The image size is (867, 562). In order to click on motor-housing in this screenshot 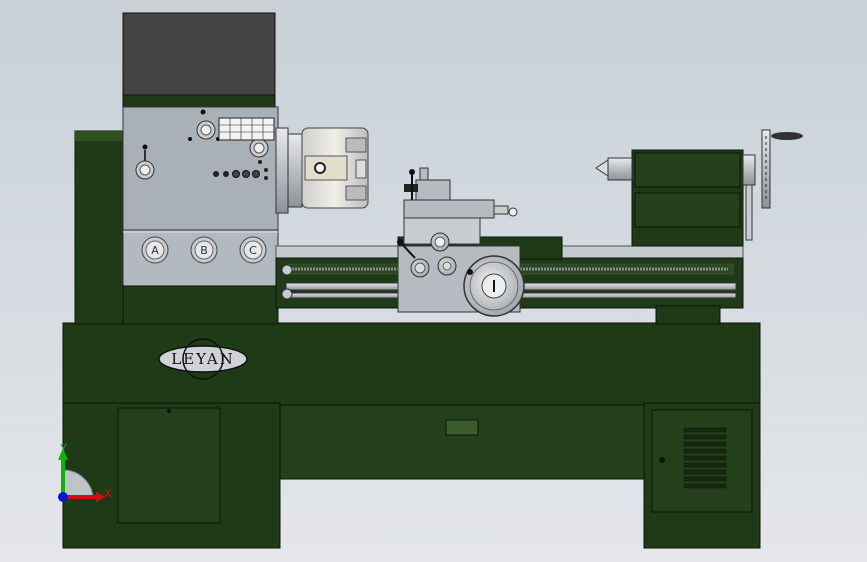, I will do `click(100, 227)`.